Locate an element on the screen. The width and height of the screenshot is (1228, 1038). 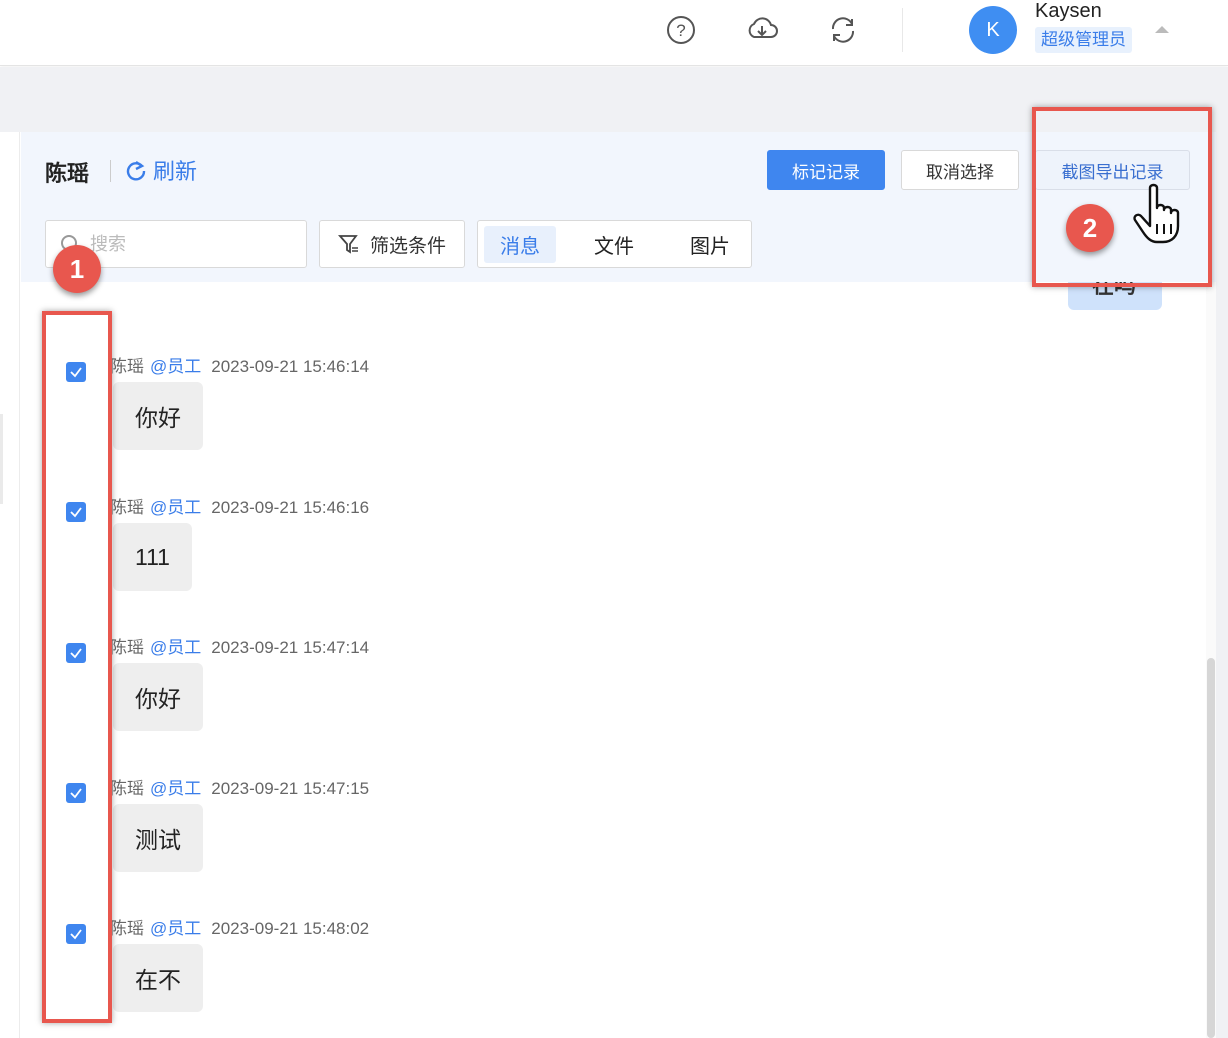
contact-name: 陈瑶 is located at coordinates (67, 173).